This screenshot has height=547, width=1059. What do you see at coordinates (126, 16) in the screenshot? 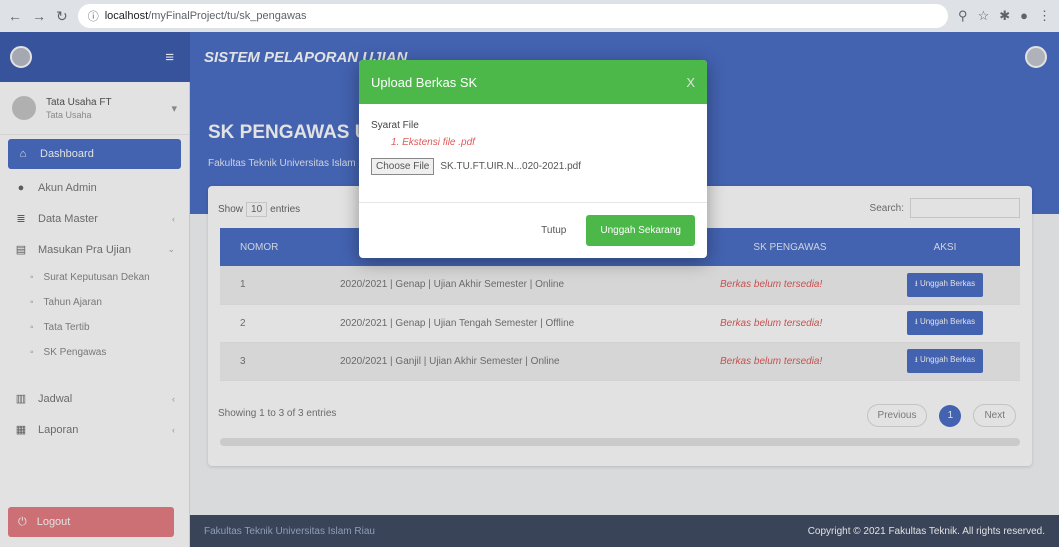
I see `url-host: localhost` at bounding box center [126, 16].